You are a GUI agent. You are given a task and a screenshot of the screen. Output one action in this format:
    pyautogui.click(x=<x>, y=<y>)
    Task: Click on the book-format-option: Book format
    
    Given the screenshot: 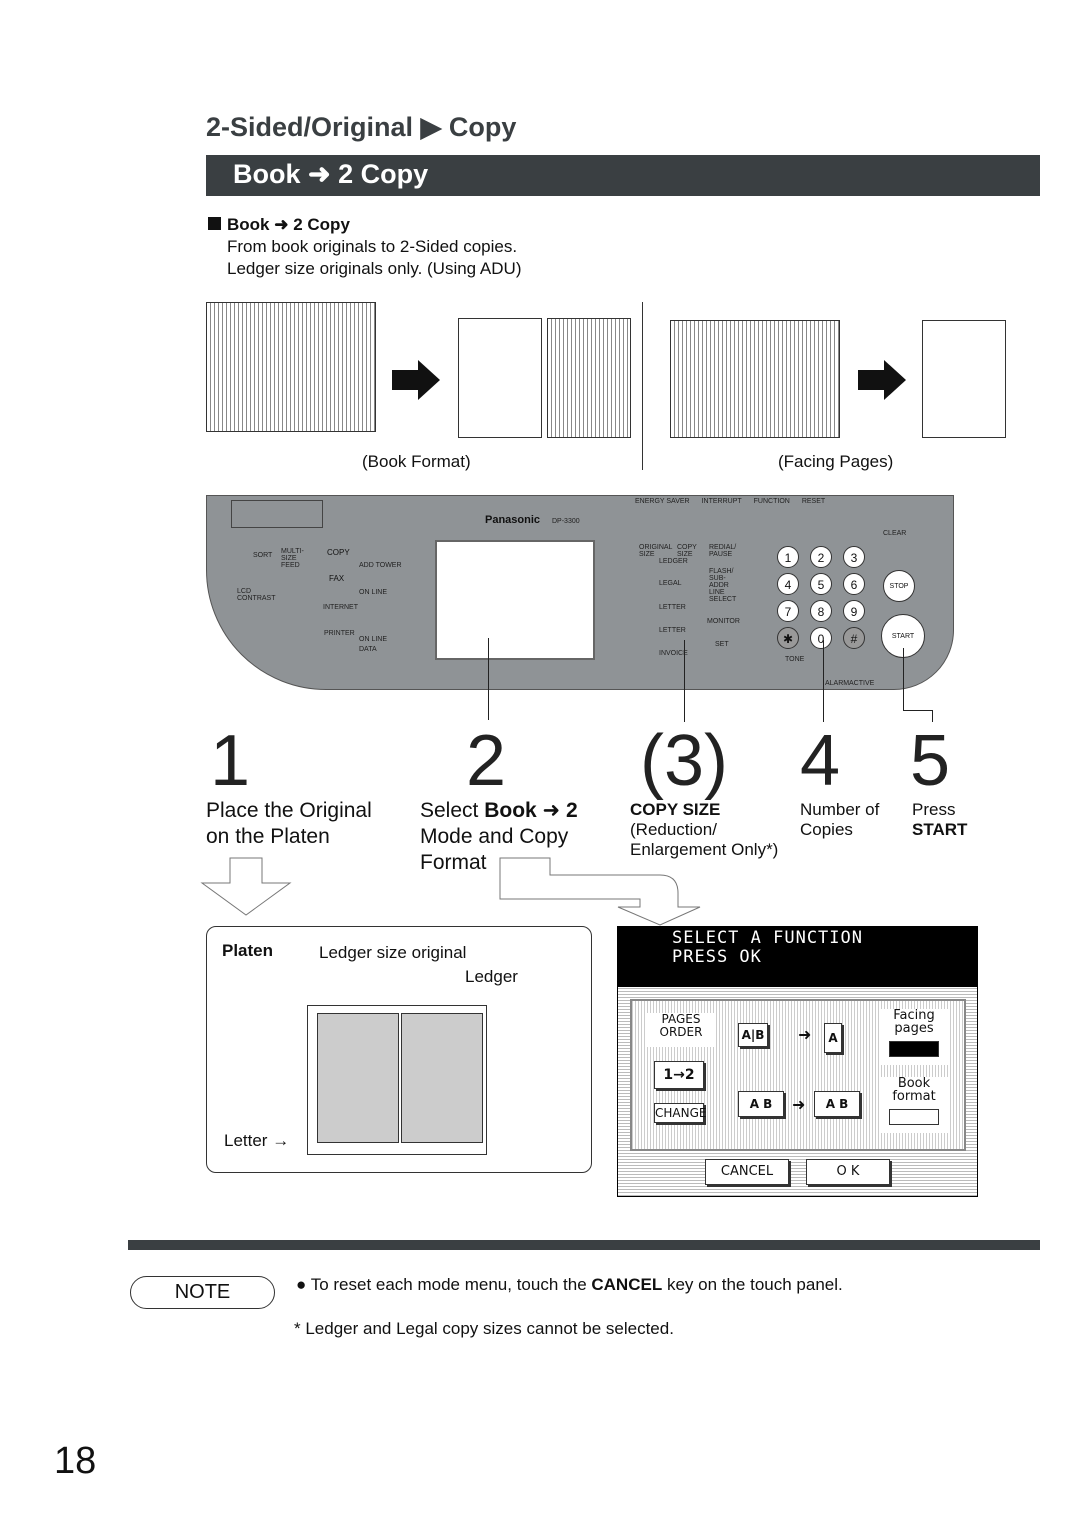 What is the action you would take?
    pyautogui.click(x=914, y=1105)
    